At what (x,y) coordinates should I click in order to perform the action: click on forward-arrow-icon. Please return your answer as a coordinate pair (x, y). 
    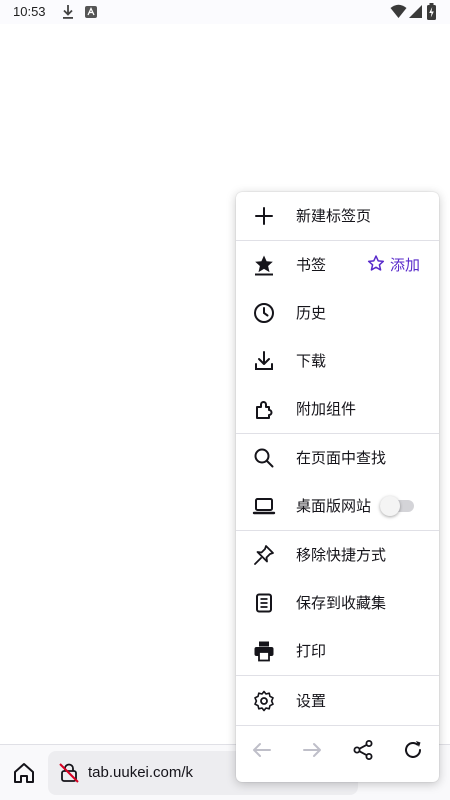
    Looking at the image, I should click on (312, 750).